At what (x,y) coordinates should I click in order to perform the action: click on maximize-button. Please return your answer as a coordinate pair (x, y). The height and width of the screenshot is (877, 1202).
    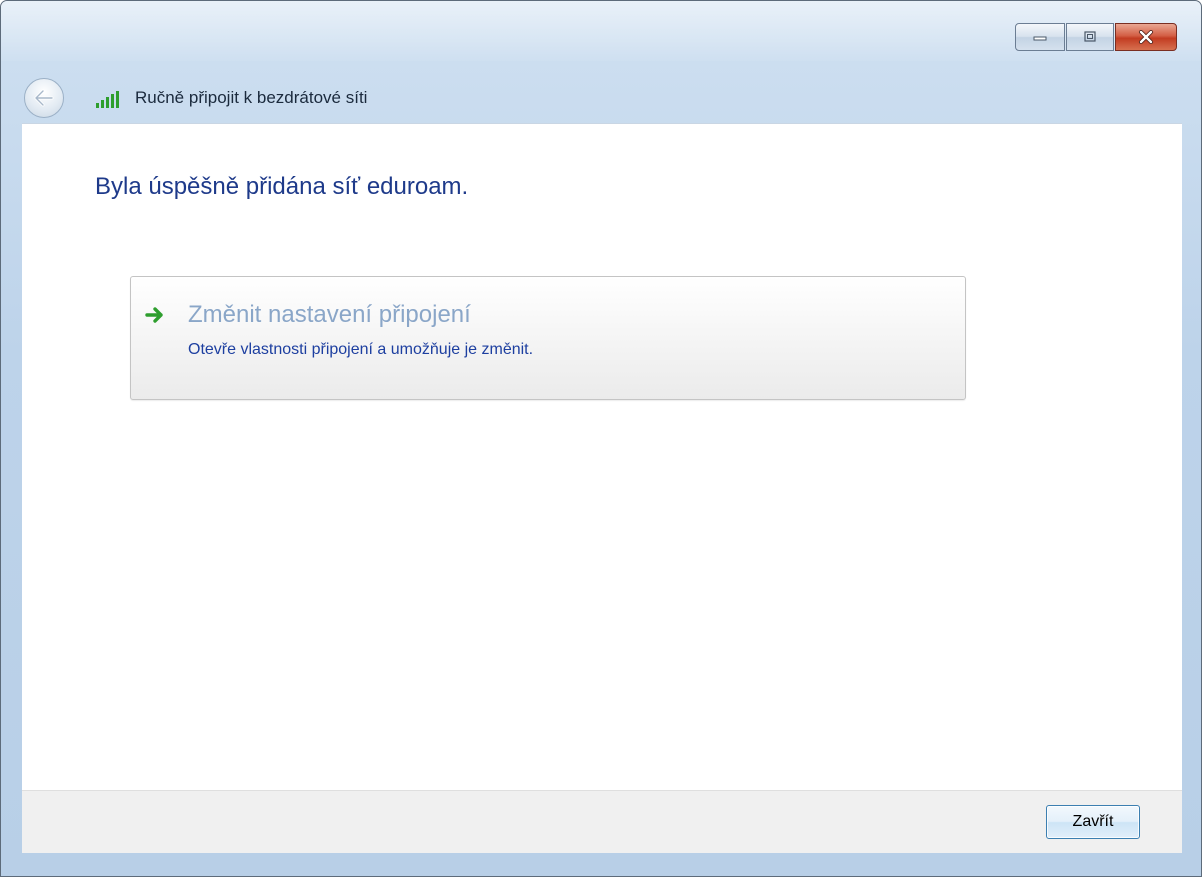
    Looking at the image, I should click on (1090, 37).